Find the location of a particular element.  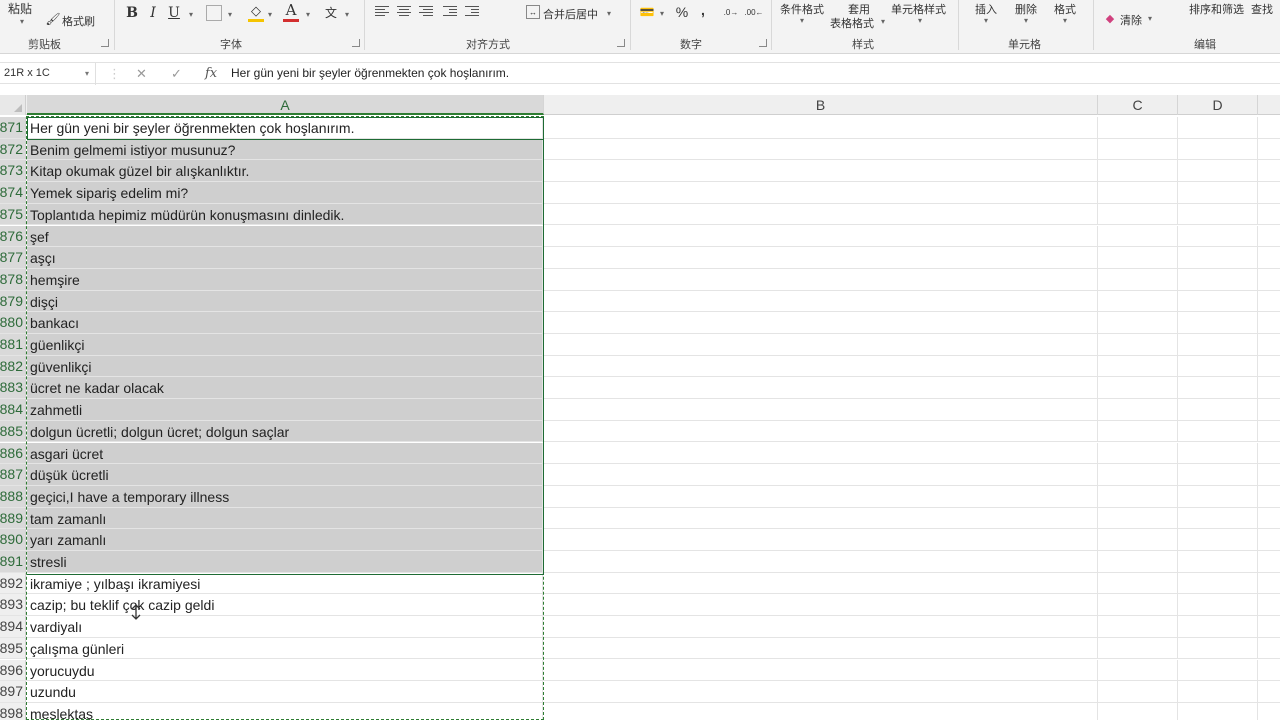

font-launcher-icon is located at coordinates (356, 43).